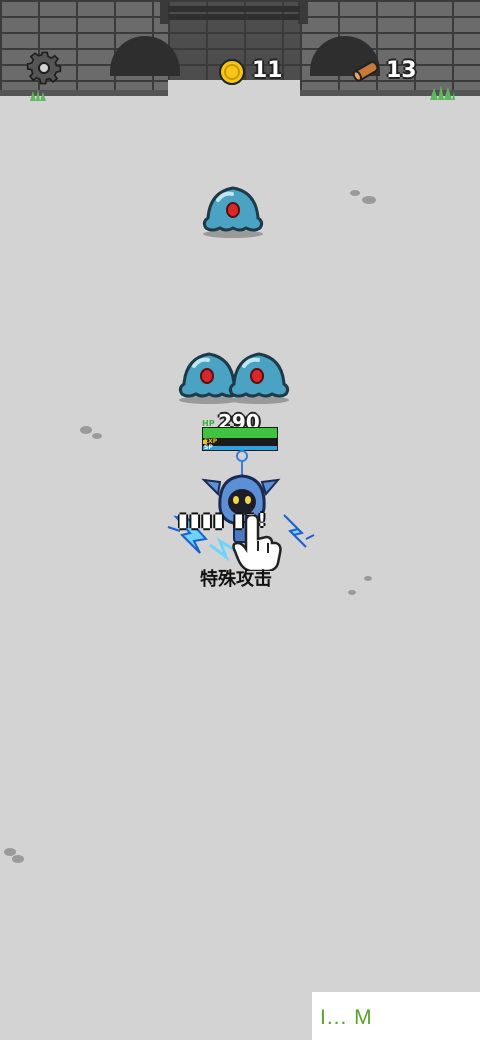 The image size is (480, 1040). I want to click on watermark-box: I... M, so click(396, 1016).